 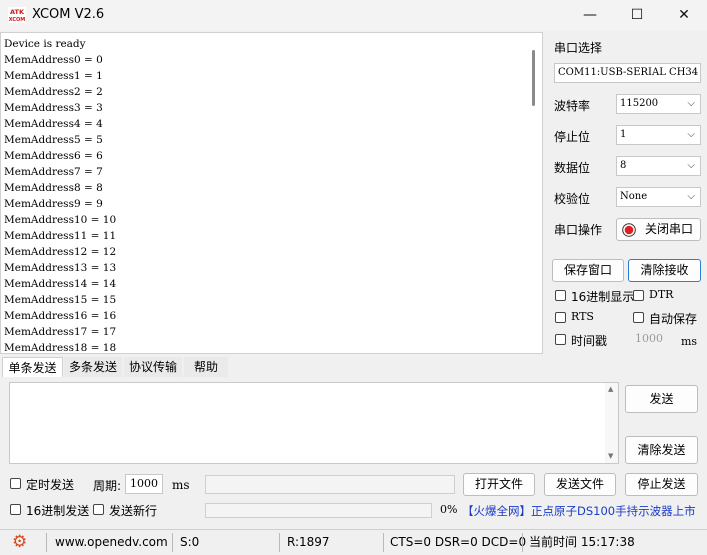 What do you see at coordinates (144, 484) in the screenshot?
I see `period-input: 1000` at bounding box center [144, 484].